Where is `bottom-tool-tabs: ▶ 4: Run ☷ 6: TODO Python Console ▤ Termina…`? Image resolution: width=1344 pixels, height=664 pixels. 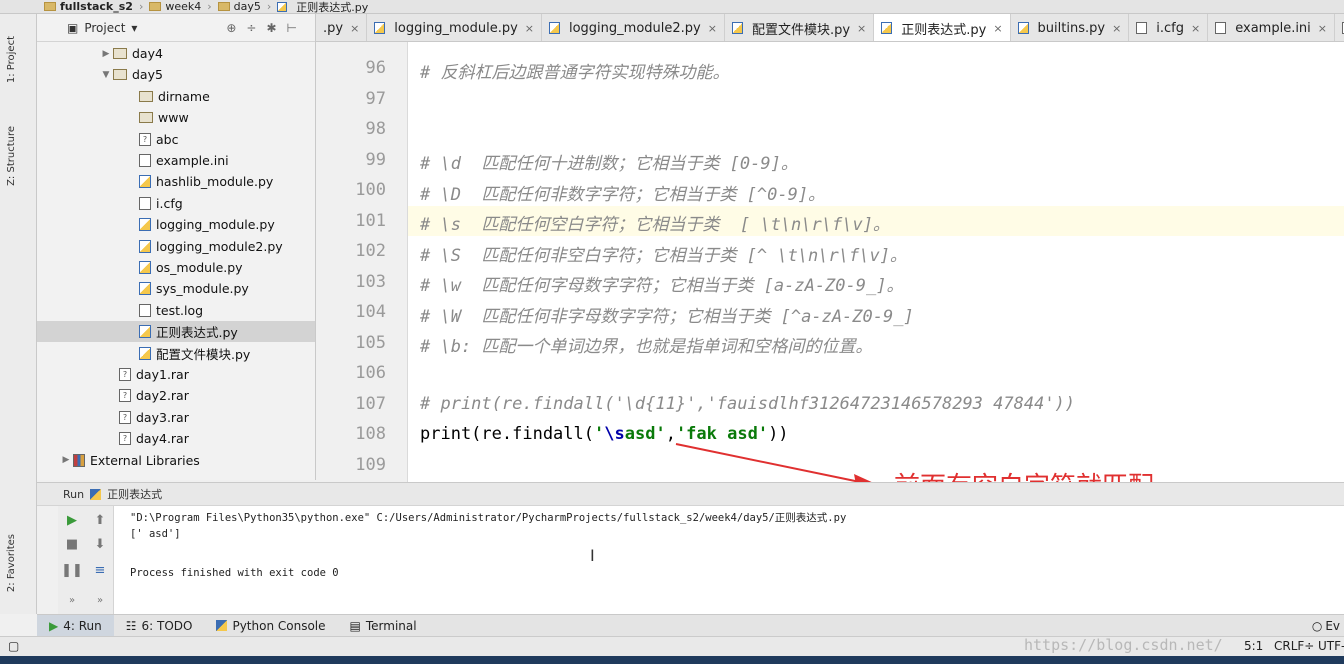 bottom-tool-tabs: ▶ 4: Run ☷ 6: TODO Python Console ▤ Termina… is located at coordinates (690, 625).